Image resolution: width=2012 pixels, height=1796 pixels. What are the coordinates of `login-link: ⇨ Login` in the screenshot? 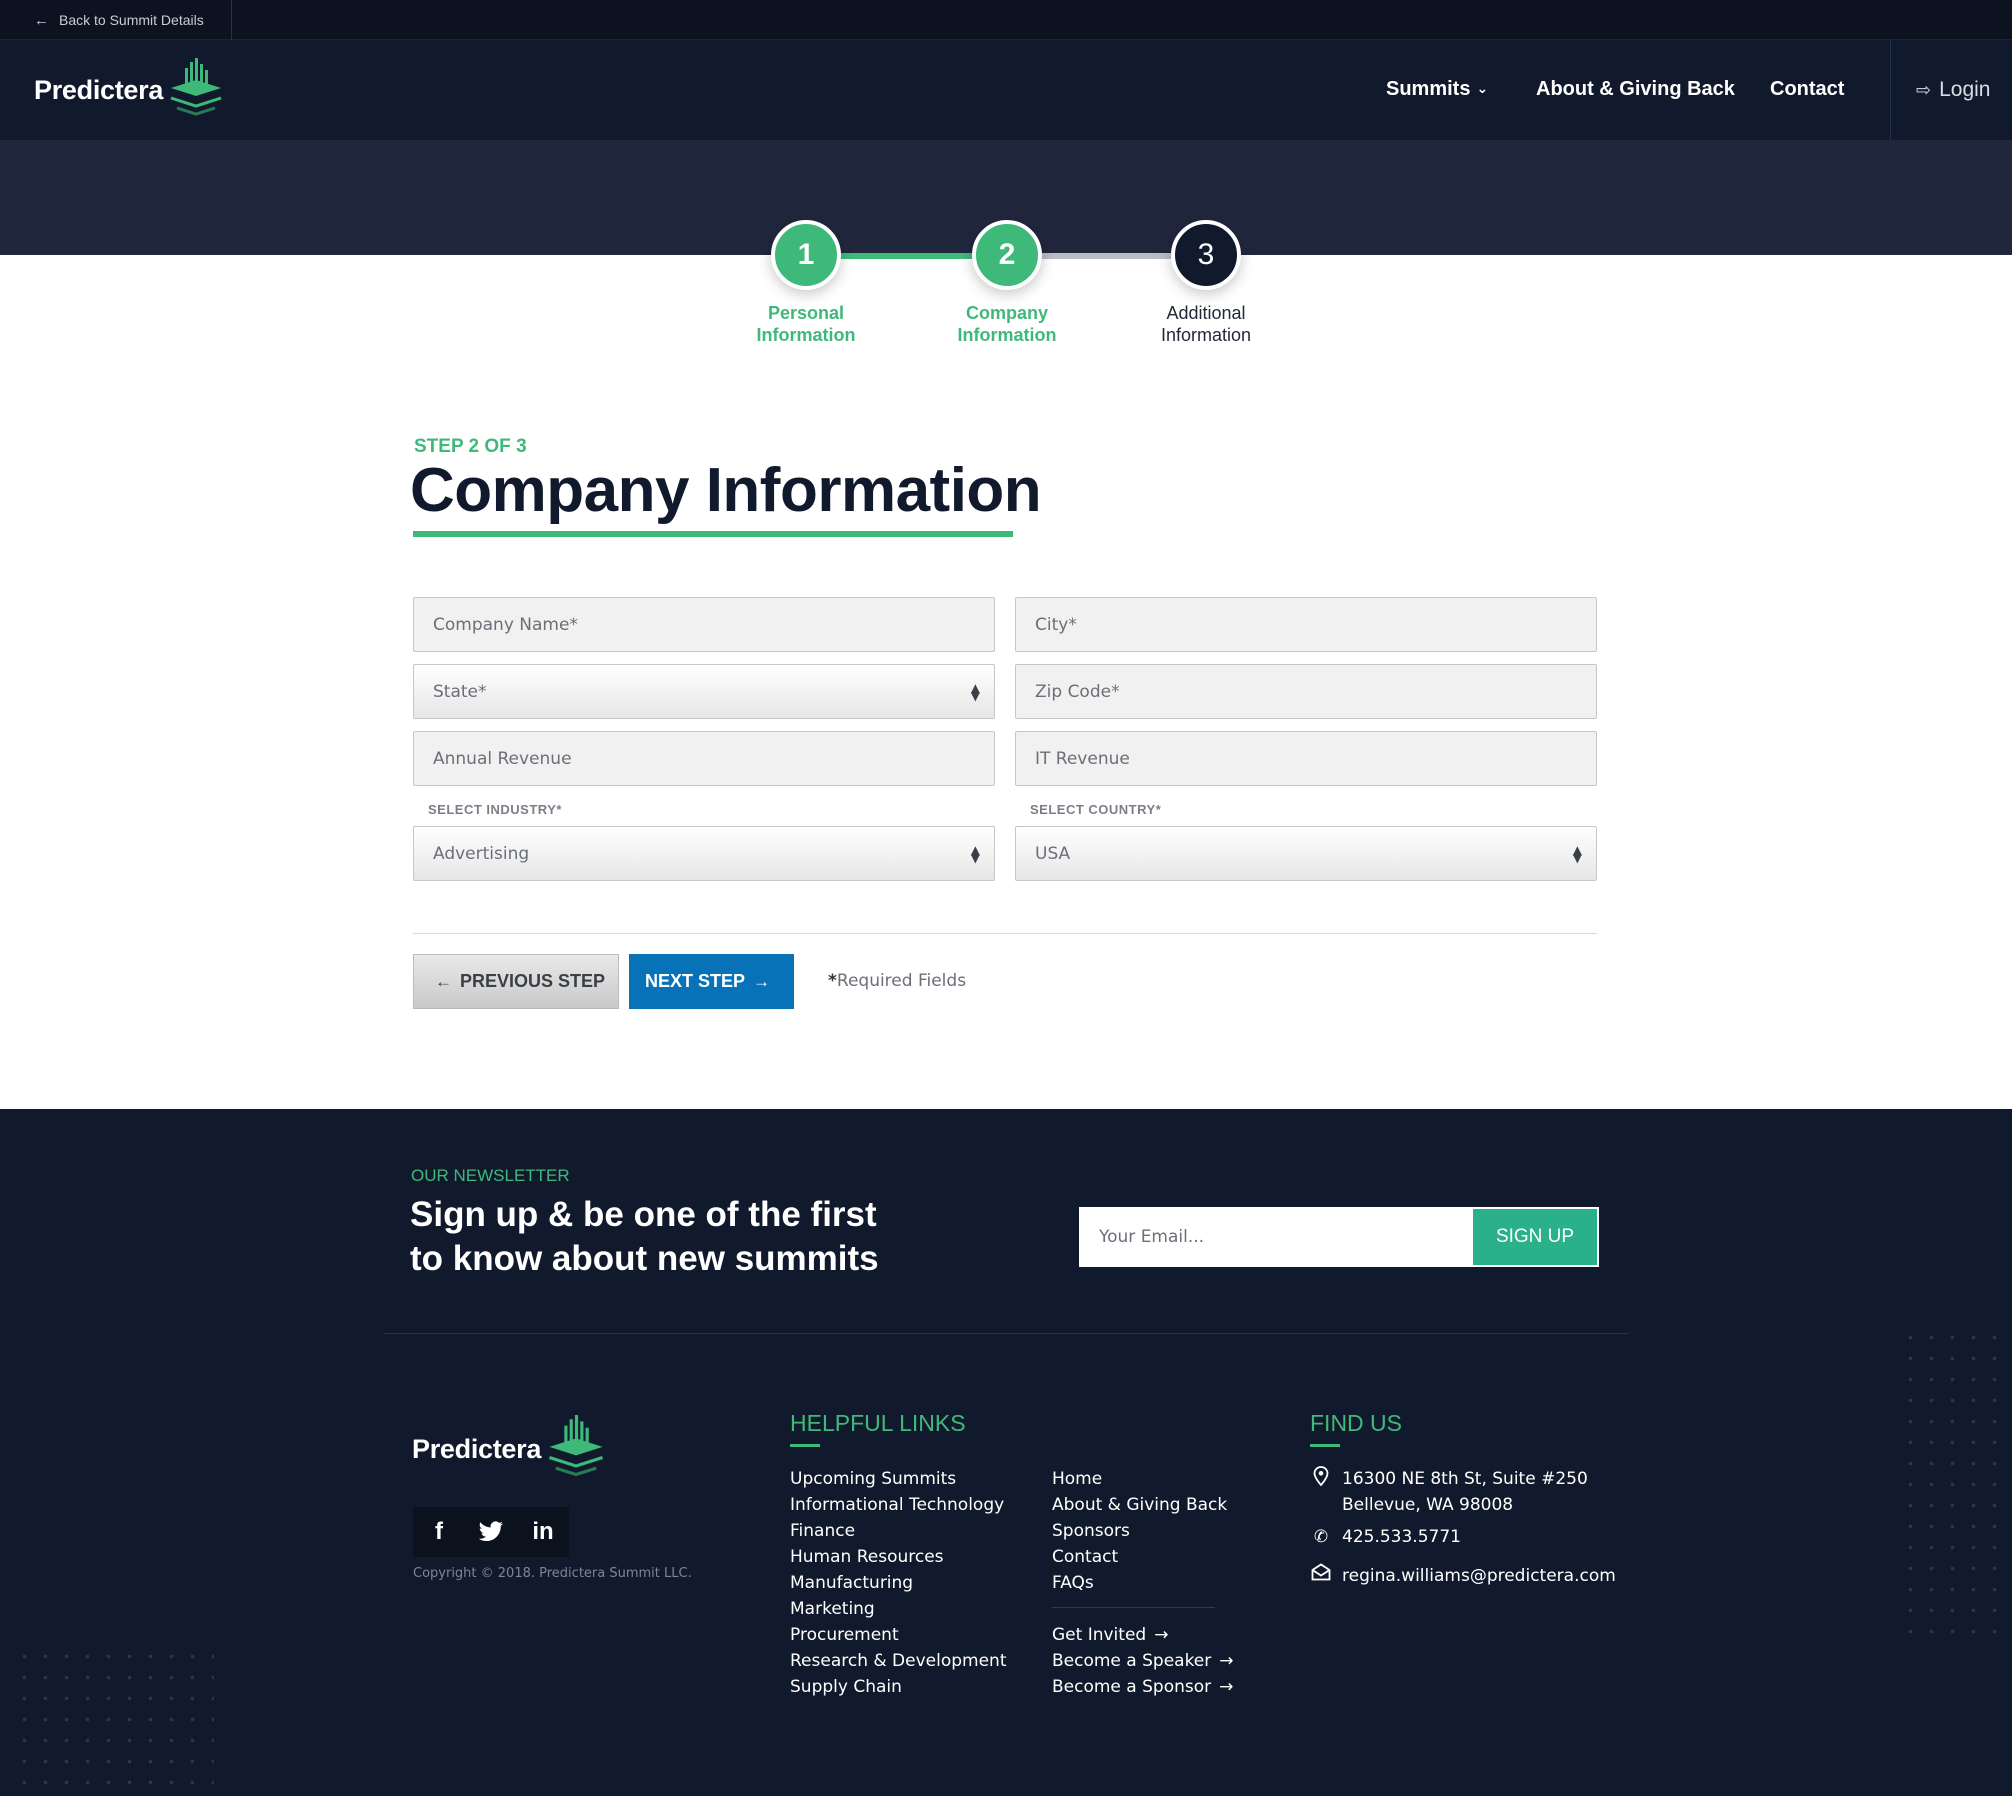 It's located at (1953, 90).